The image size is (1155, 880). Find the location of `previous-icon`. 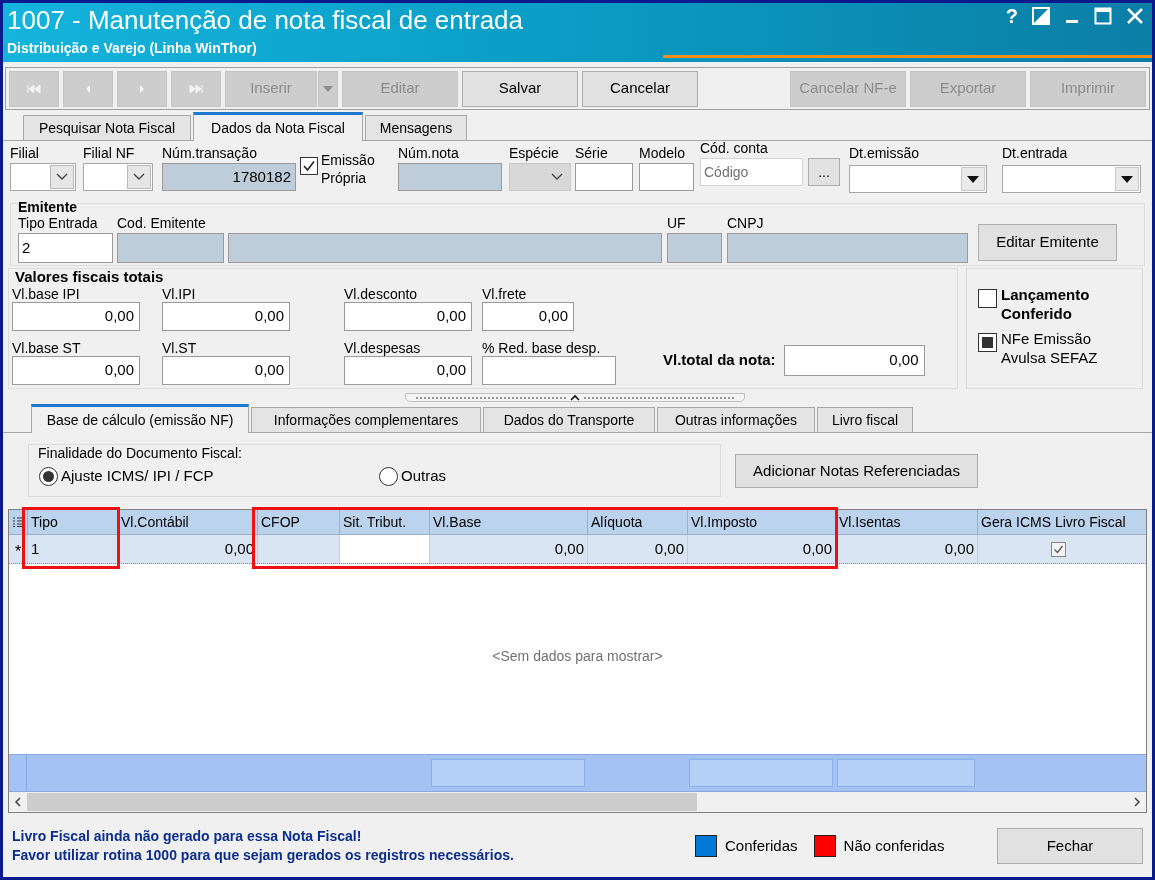

previous-icon is located at coordinates (88, 88).